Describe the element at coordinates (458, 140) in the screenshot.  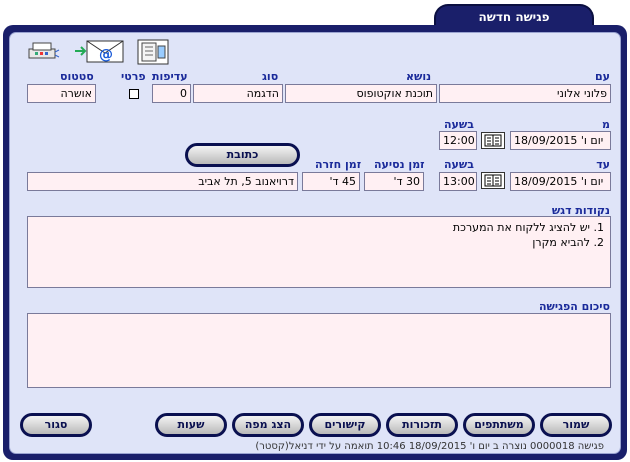
I see `from-time-field: 12:00` at that location.